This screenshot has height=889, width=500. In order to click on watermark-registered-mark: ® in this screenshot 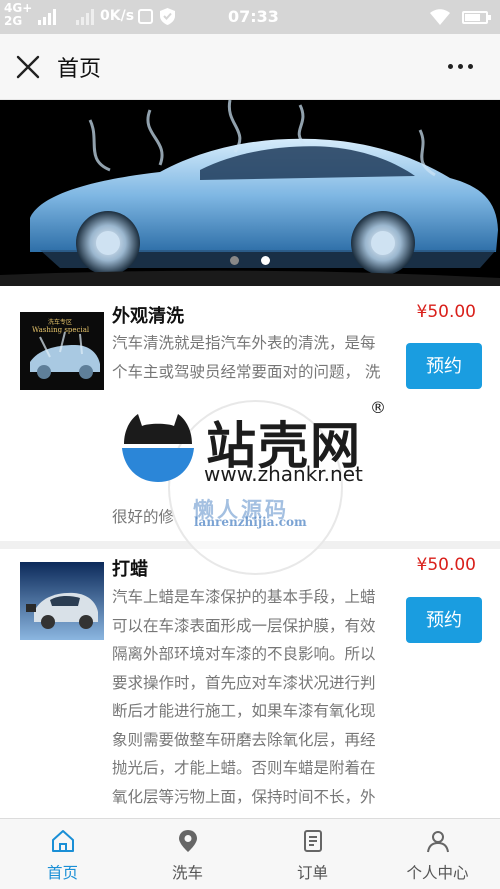, I will do `click(378, 407)`.